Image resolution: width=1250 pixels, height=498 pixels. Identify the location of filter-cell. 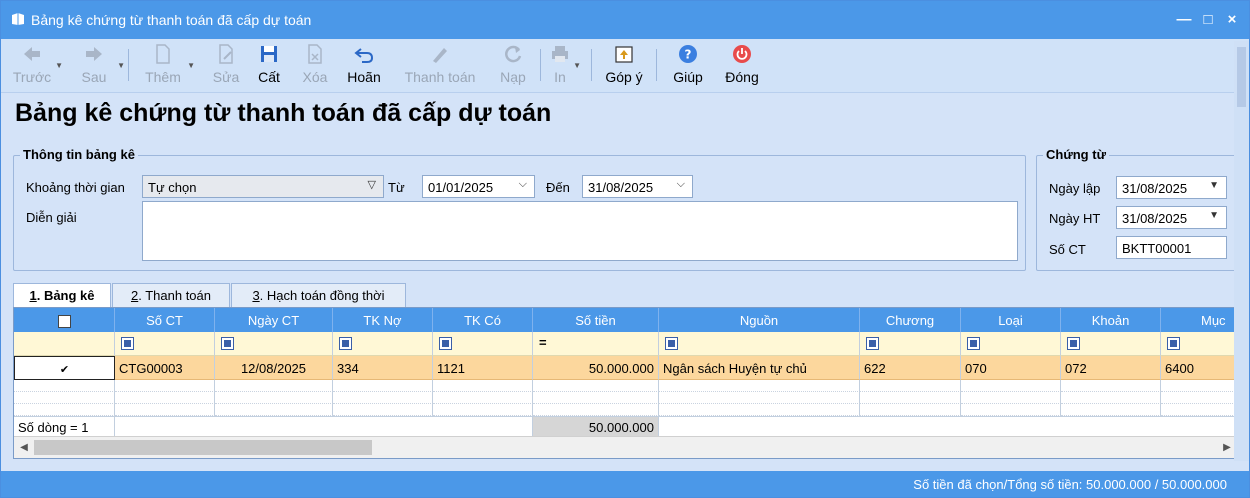
(64, 344).